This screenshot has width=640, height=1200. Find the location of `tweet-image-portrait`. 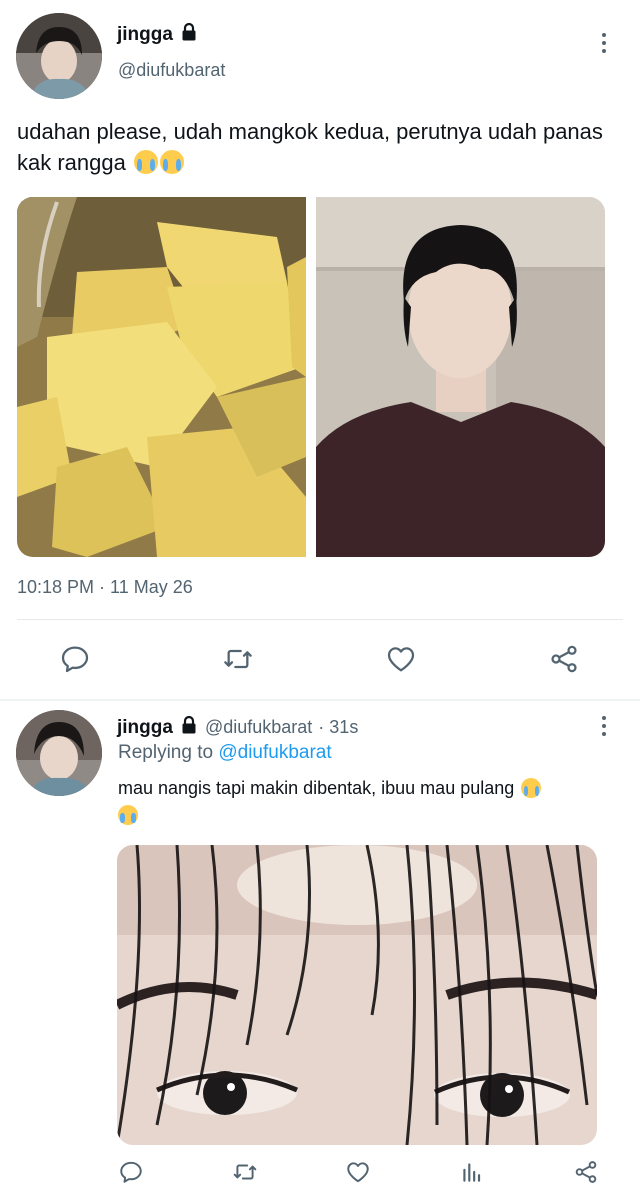

tweet-image-portrait is located at coordinates (460, 377).